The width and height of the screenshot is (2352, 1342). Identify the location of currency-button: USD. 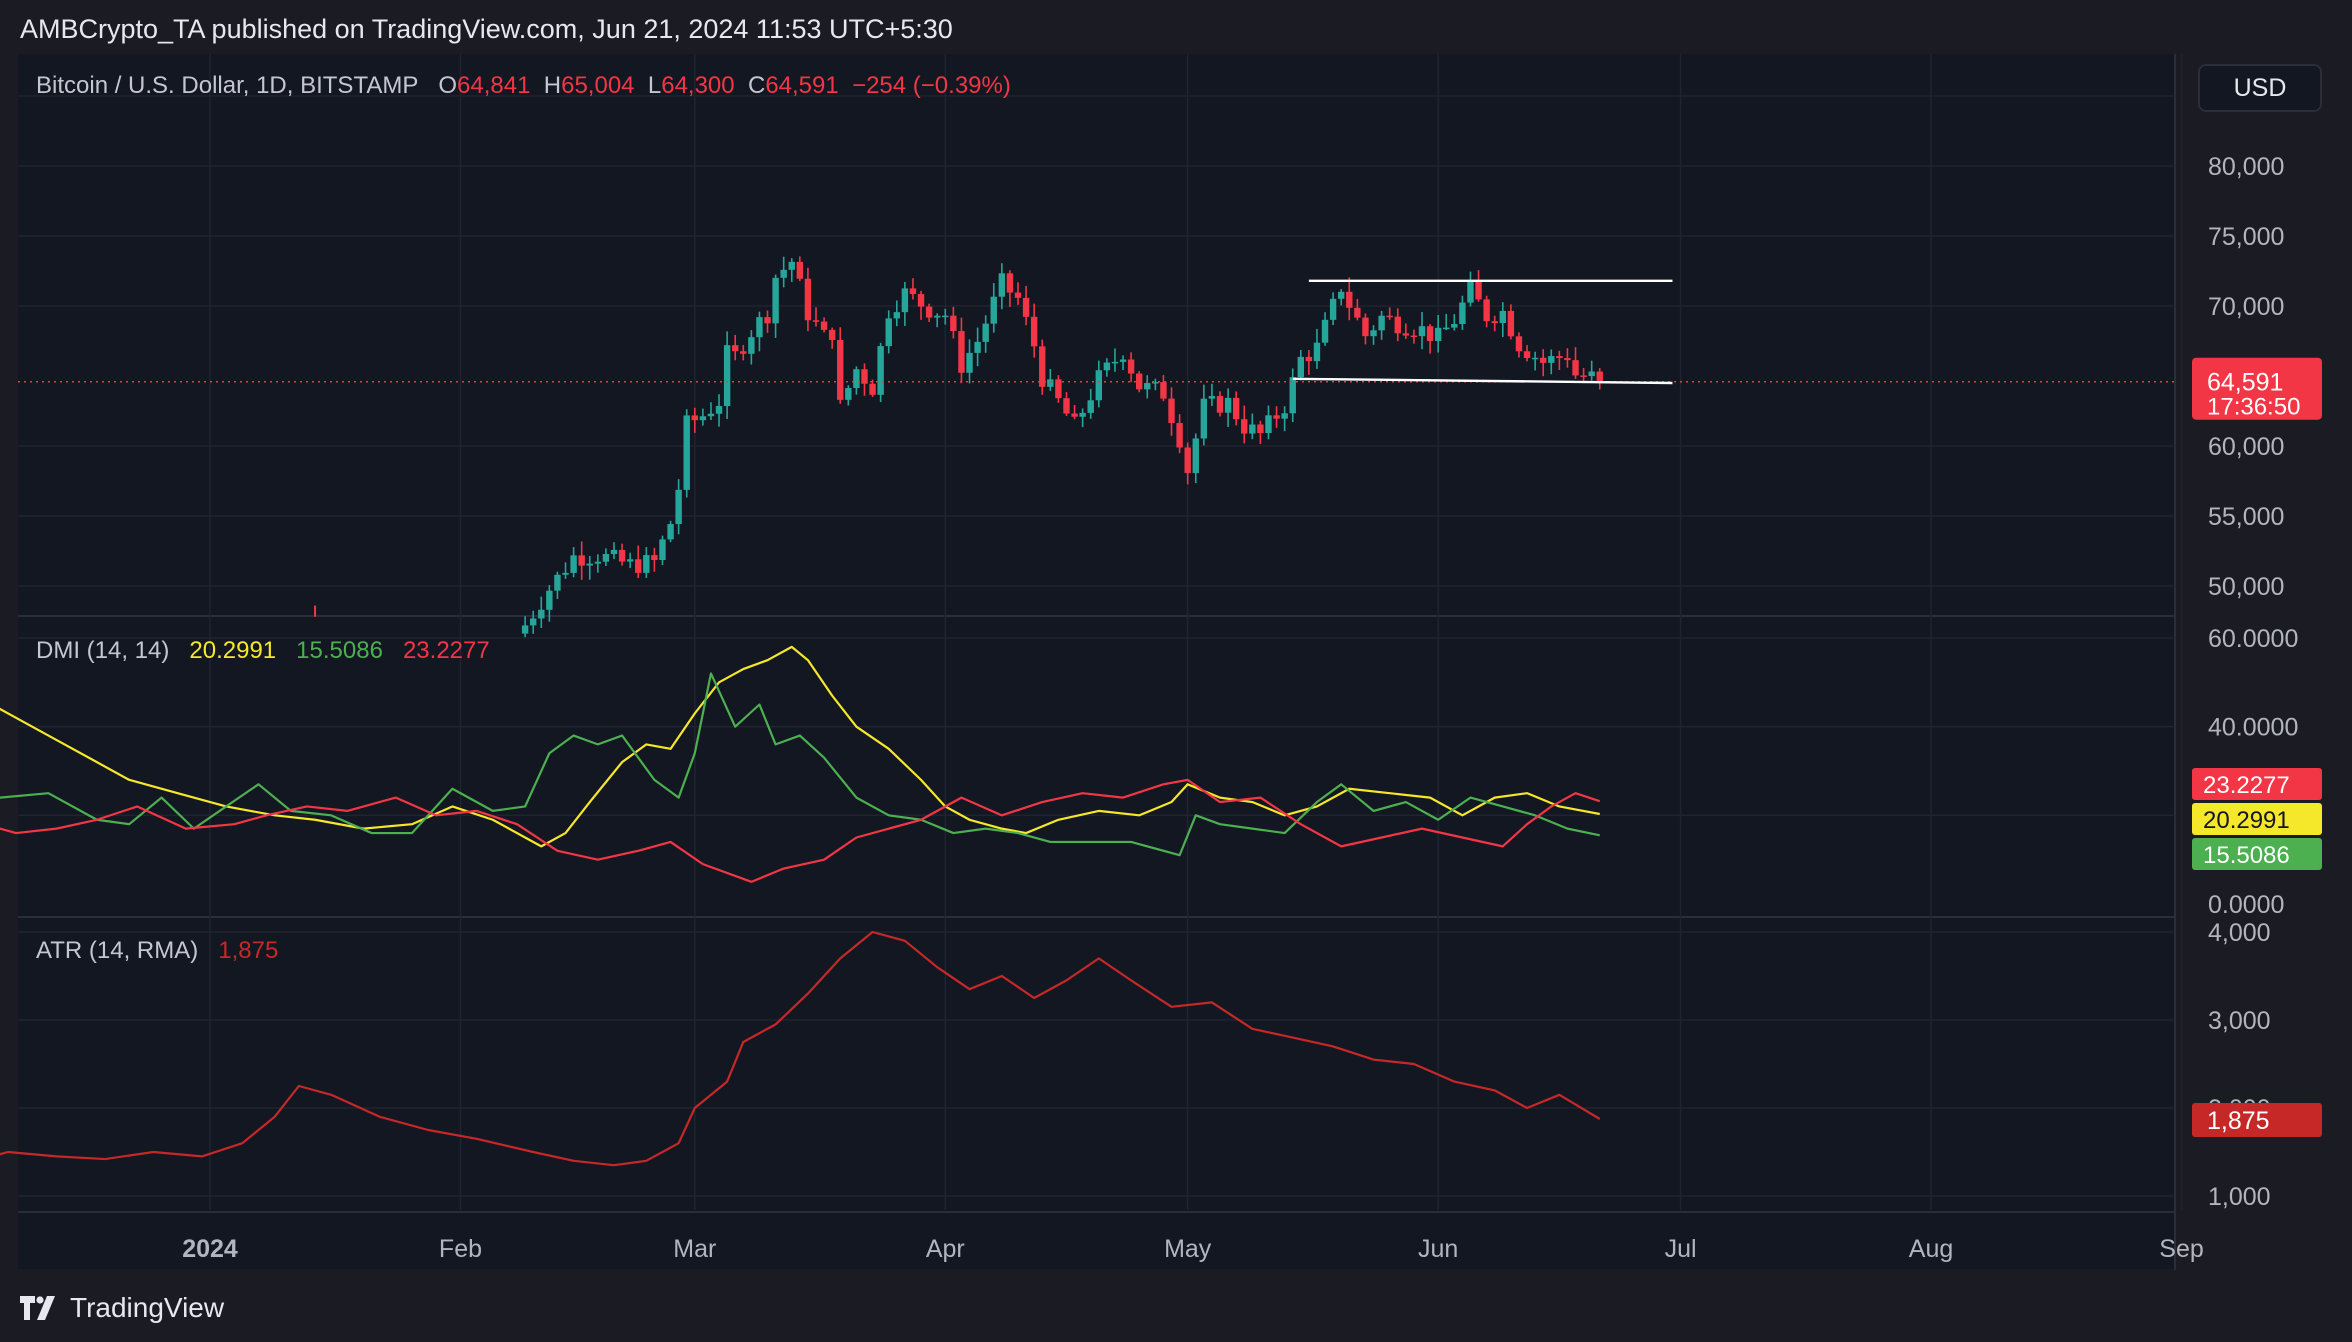
(2260, 88).